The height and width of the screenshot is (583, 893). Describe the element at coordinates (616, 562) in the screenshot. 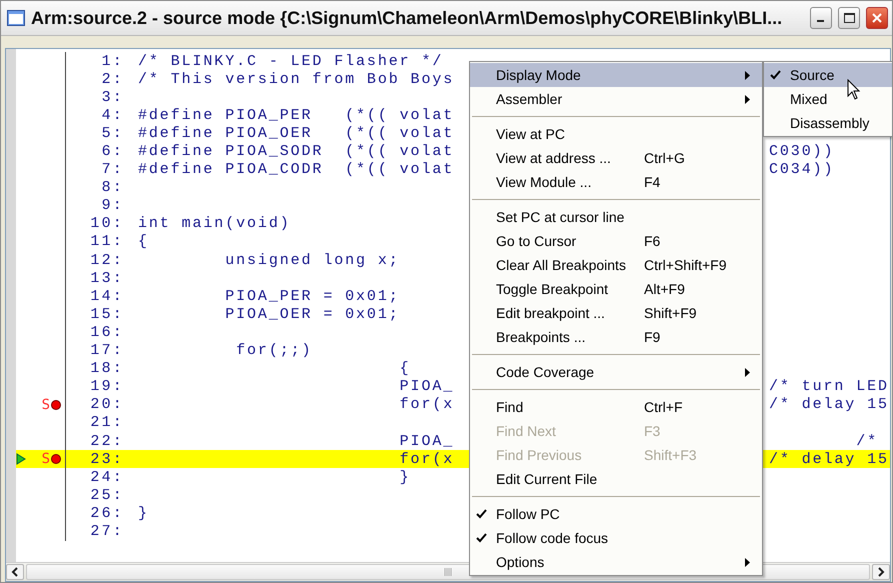

I see `menu-item: Options` at that location.